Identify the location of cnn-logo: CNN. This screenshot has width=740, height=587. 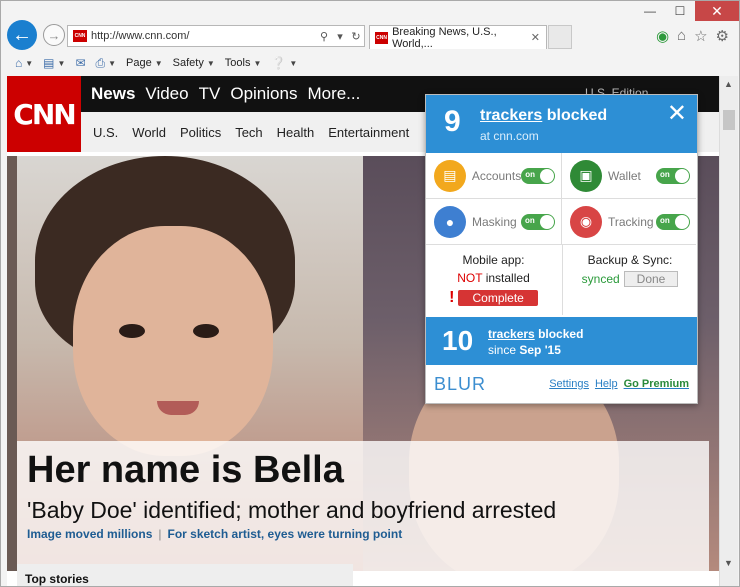
(44, 114).